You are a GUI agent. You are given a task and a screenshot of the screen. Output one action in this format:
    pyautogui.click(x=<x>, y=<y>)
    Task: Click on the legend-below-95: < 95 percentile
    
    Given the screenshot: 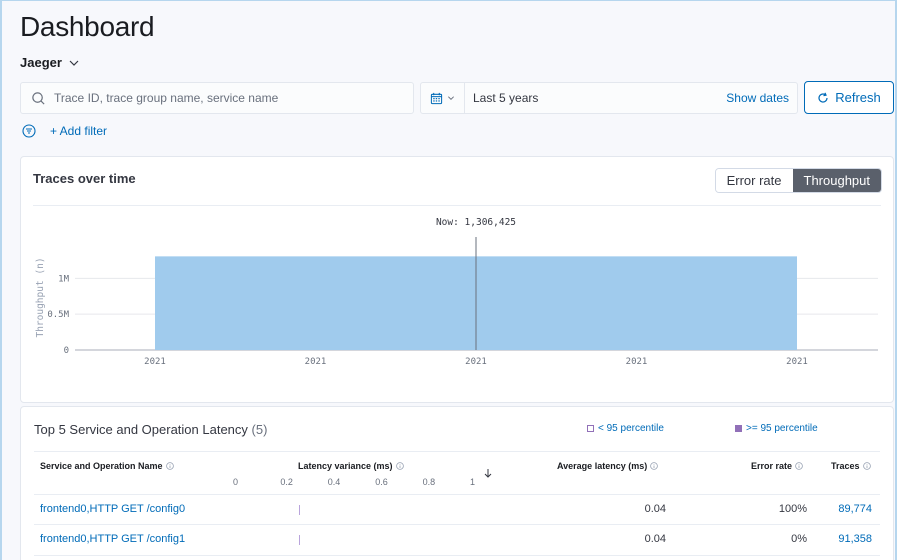 What is the action you would take?
    pyautogui.click(x=625, y=428)
    